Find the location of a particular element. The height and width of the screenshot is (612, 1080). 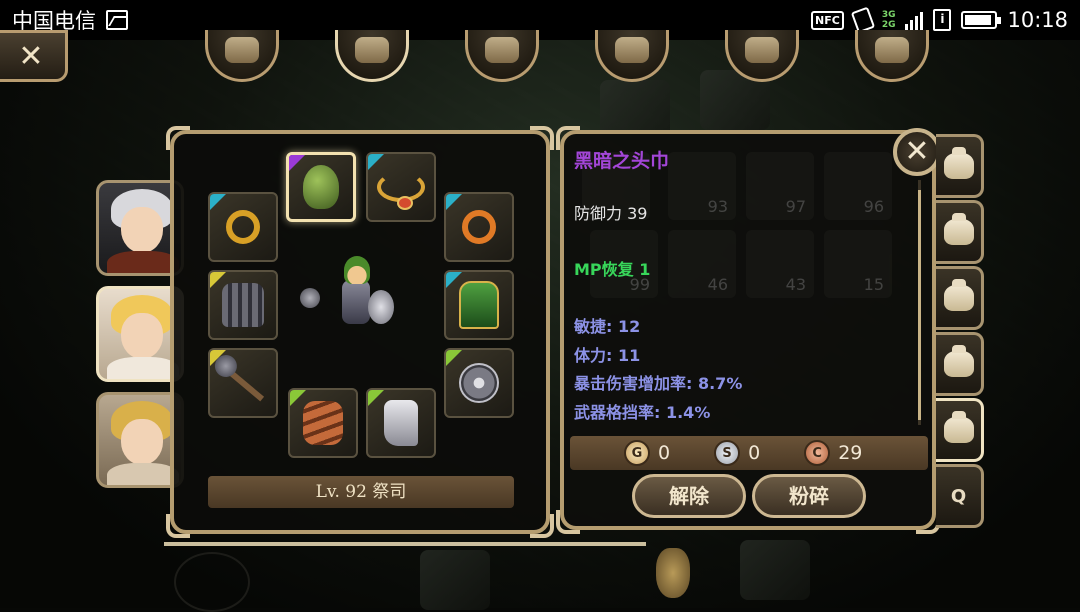

stack-count: 43 is located at coordinates (795, 284).